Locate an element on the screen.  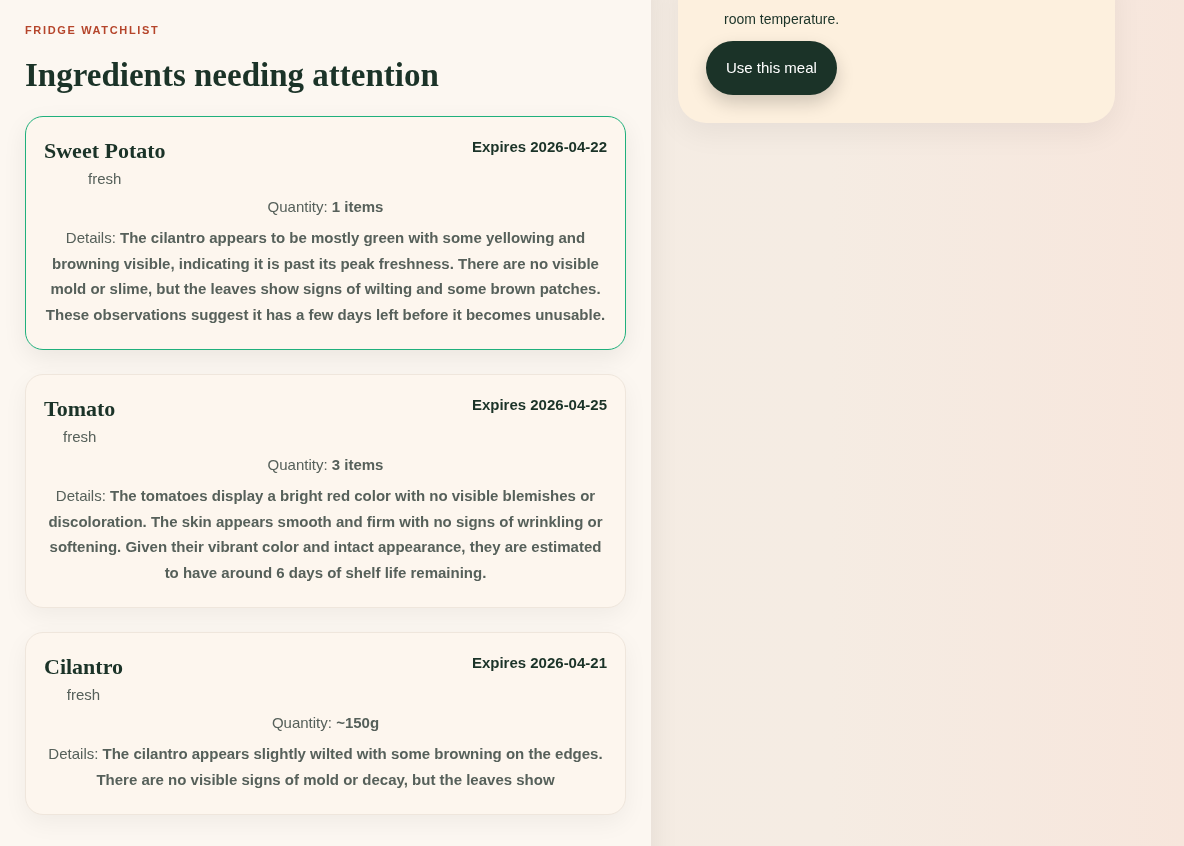
details-text: Details: The cilantro appears to be mostly green with some yellowing and browning visible, indicating it is past its peak freshness. There are no visible mold or slime, but the leaves show signs of wilting and some brown patches. These observations suggest it has a few days left before it becomes unusable. is located at coordinates (325, 276).